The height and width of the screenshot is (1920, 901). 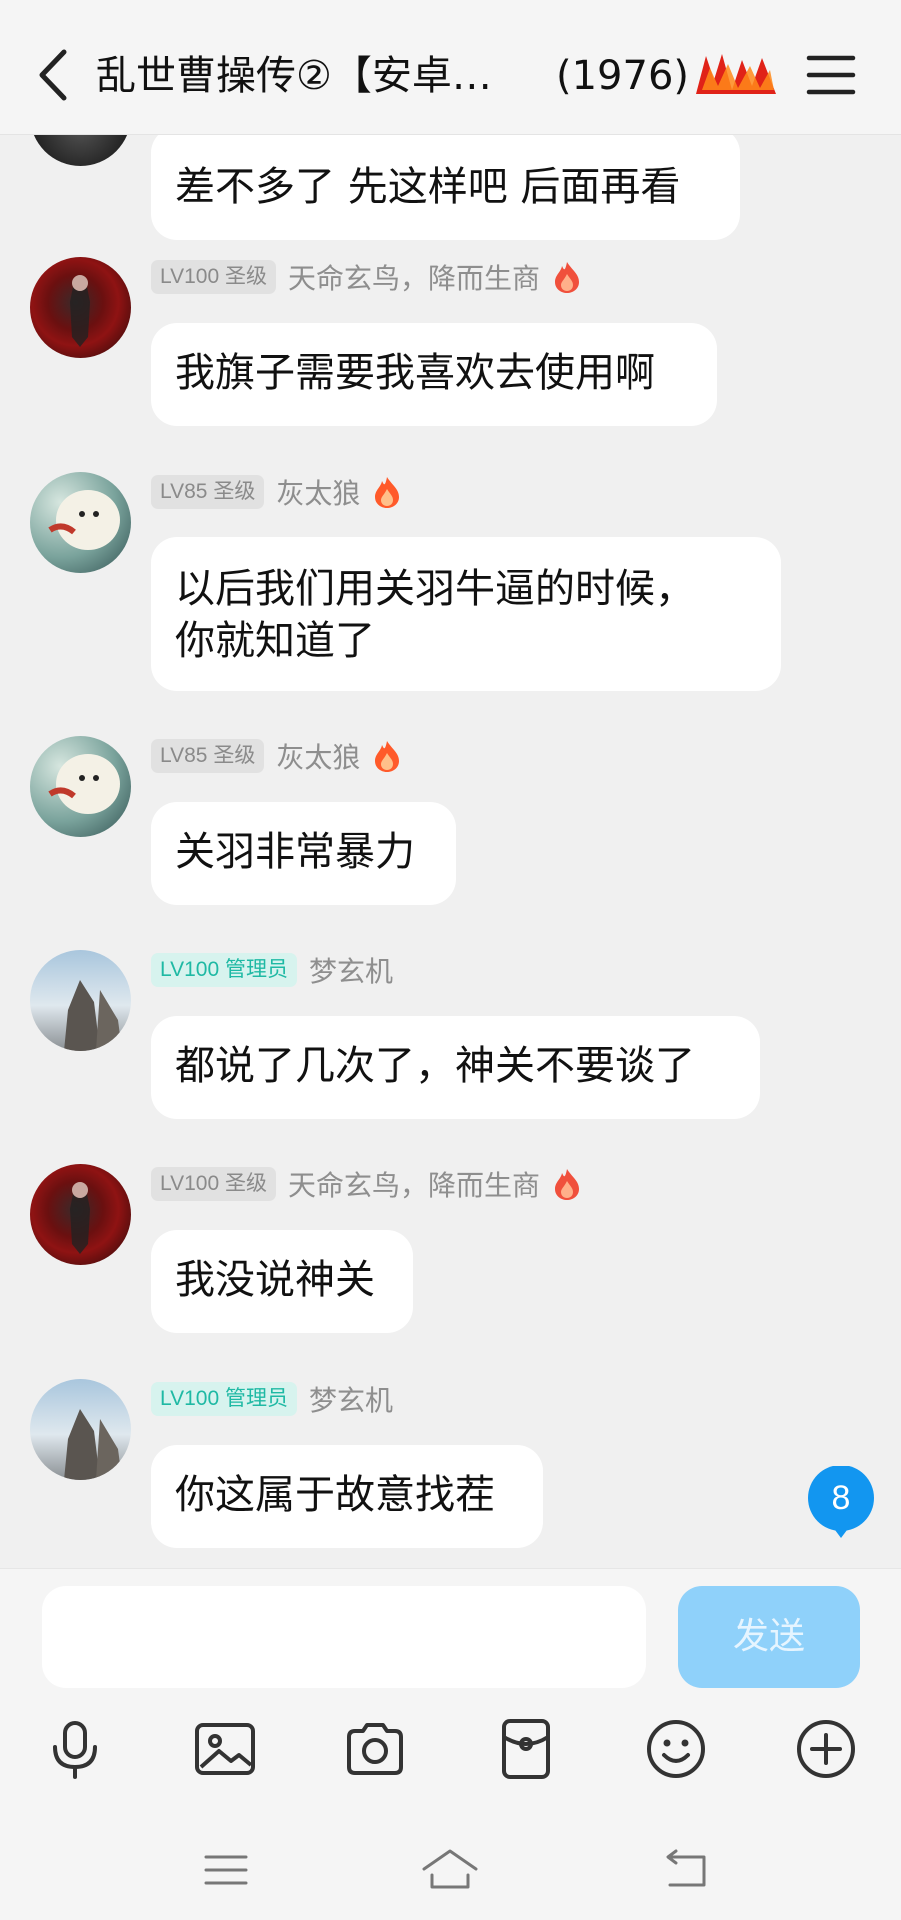 What do you see at coordinates (826, 1749) in the screenshot?
I see `plus-icon` at bounding box center [826, 1749].